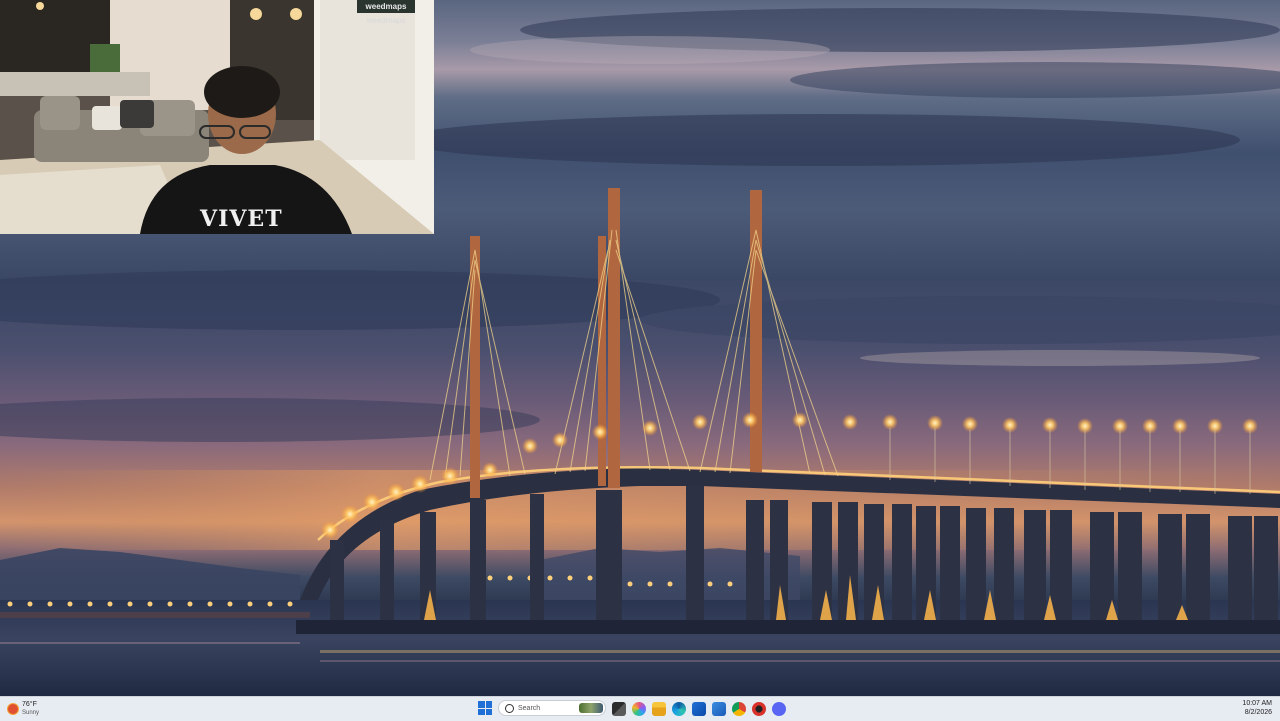 Image resolution: width=1280 pixels, height=721 pixels. What do you see at coordinates (759, 709) in the screenshot?
I see `app-red-icon` at bounding box center [759, 709].